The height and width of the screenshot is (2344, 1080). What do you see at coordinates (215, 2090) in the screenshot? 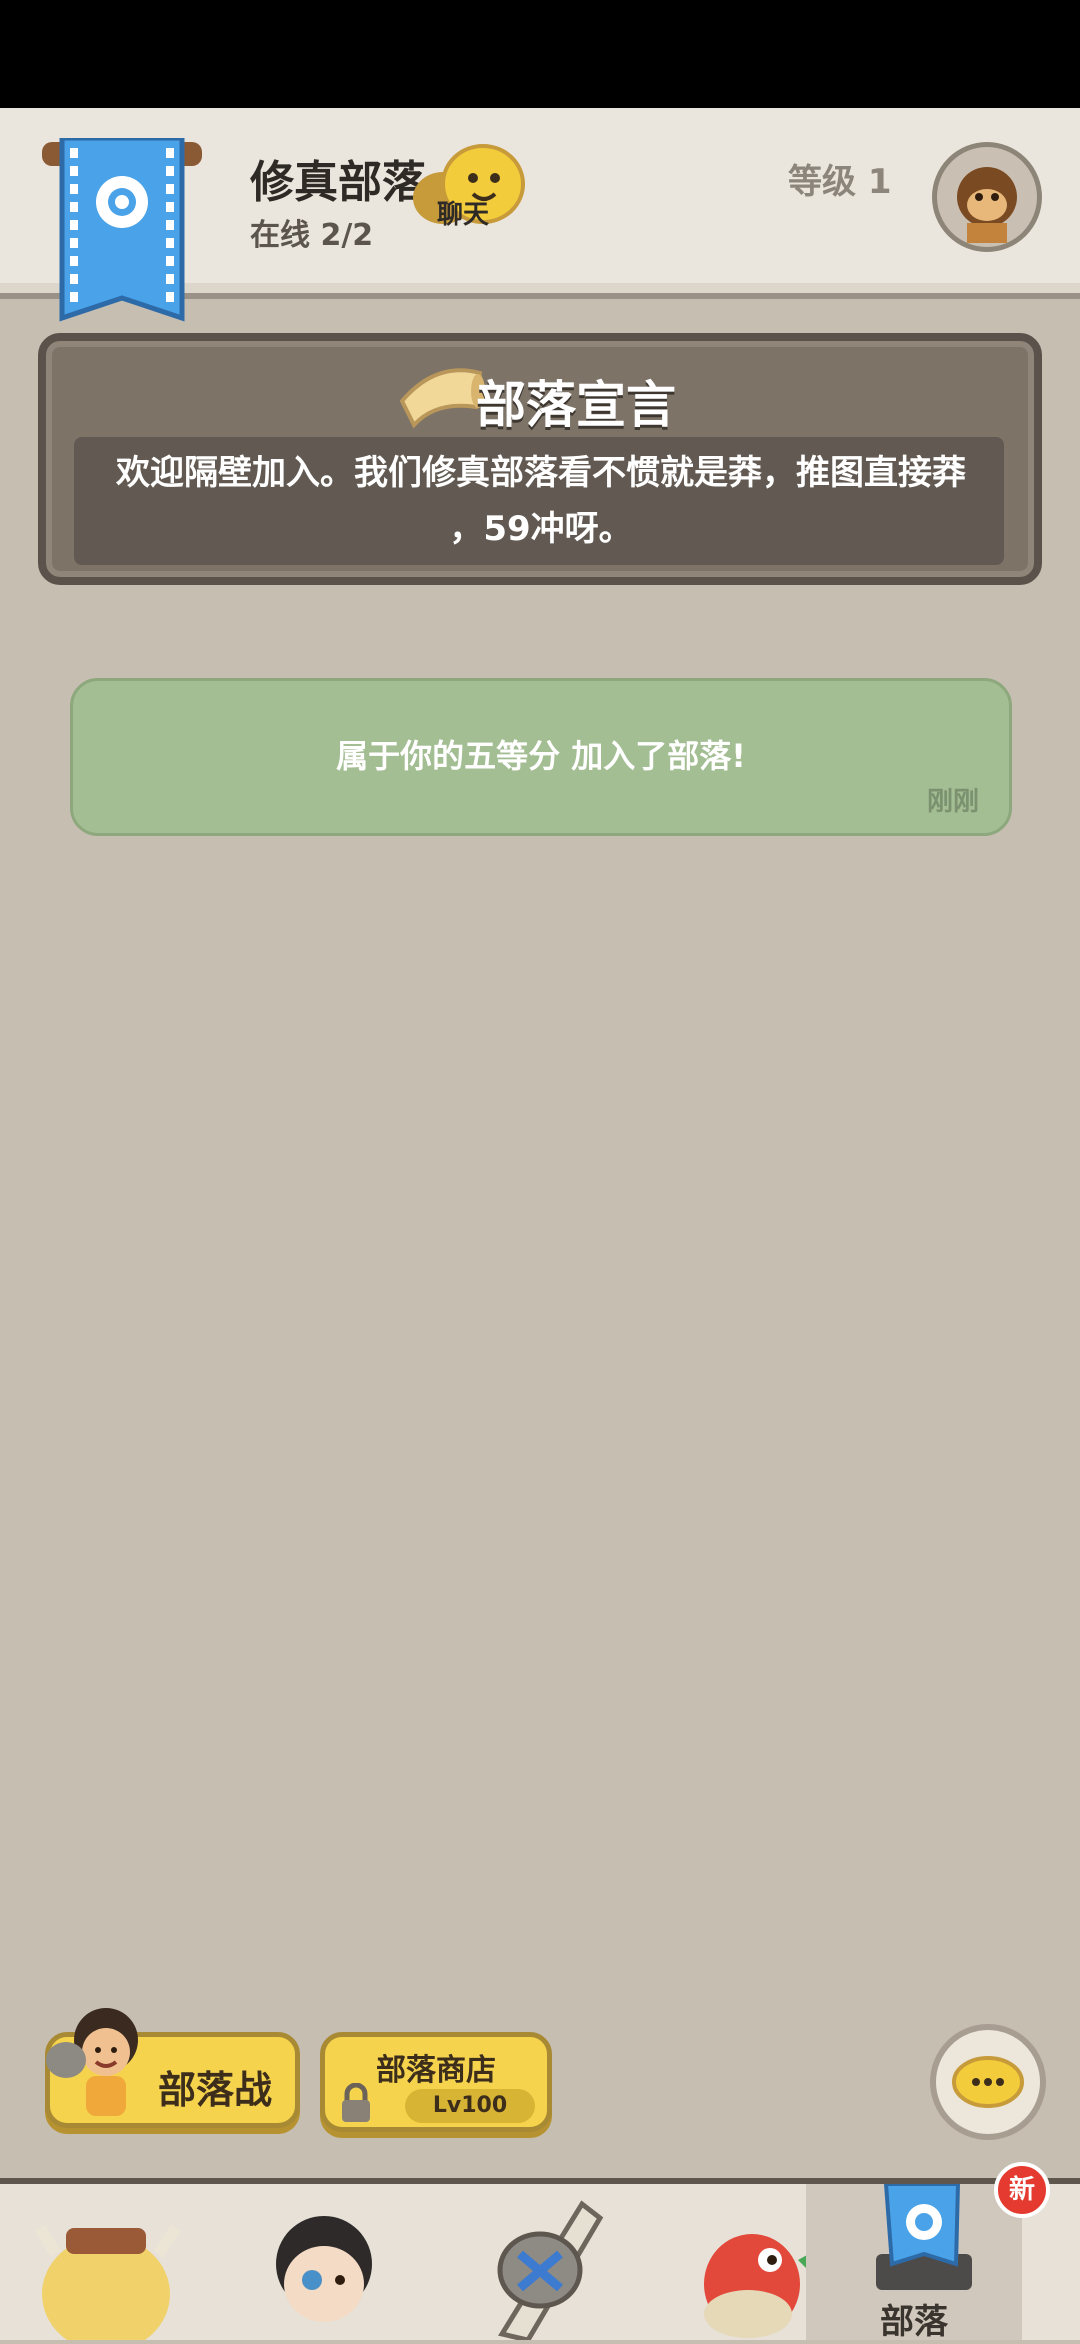
I see `tribe-war-label: 部落战` at bounding box center [215, 2090].